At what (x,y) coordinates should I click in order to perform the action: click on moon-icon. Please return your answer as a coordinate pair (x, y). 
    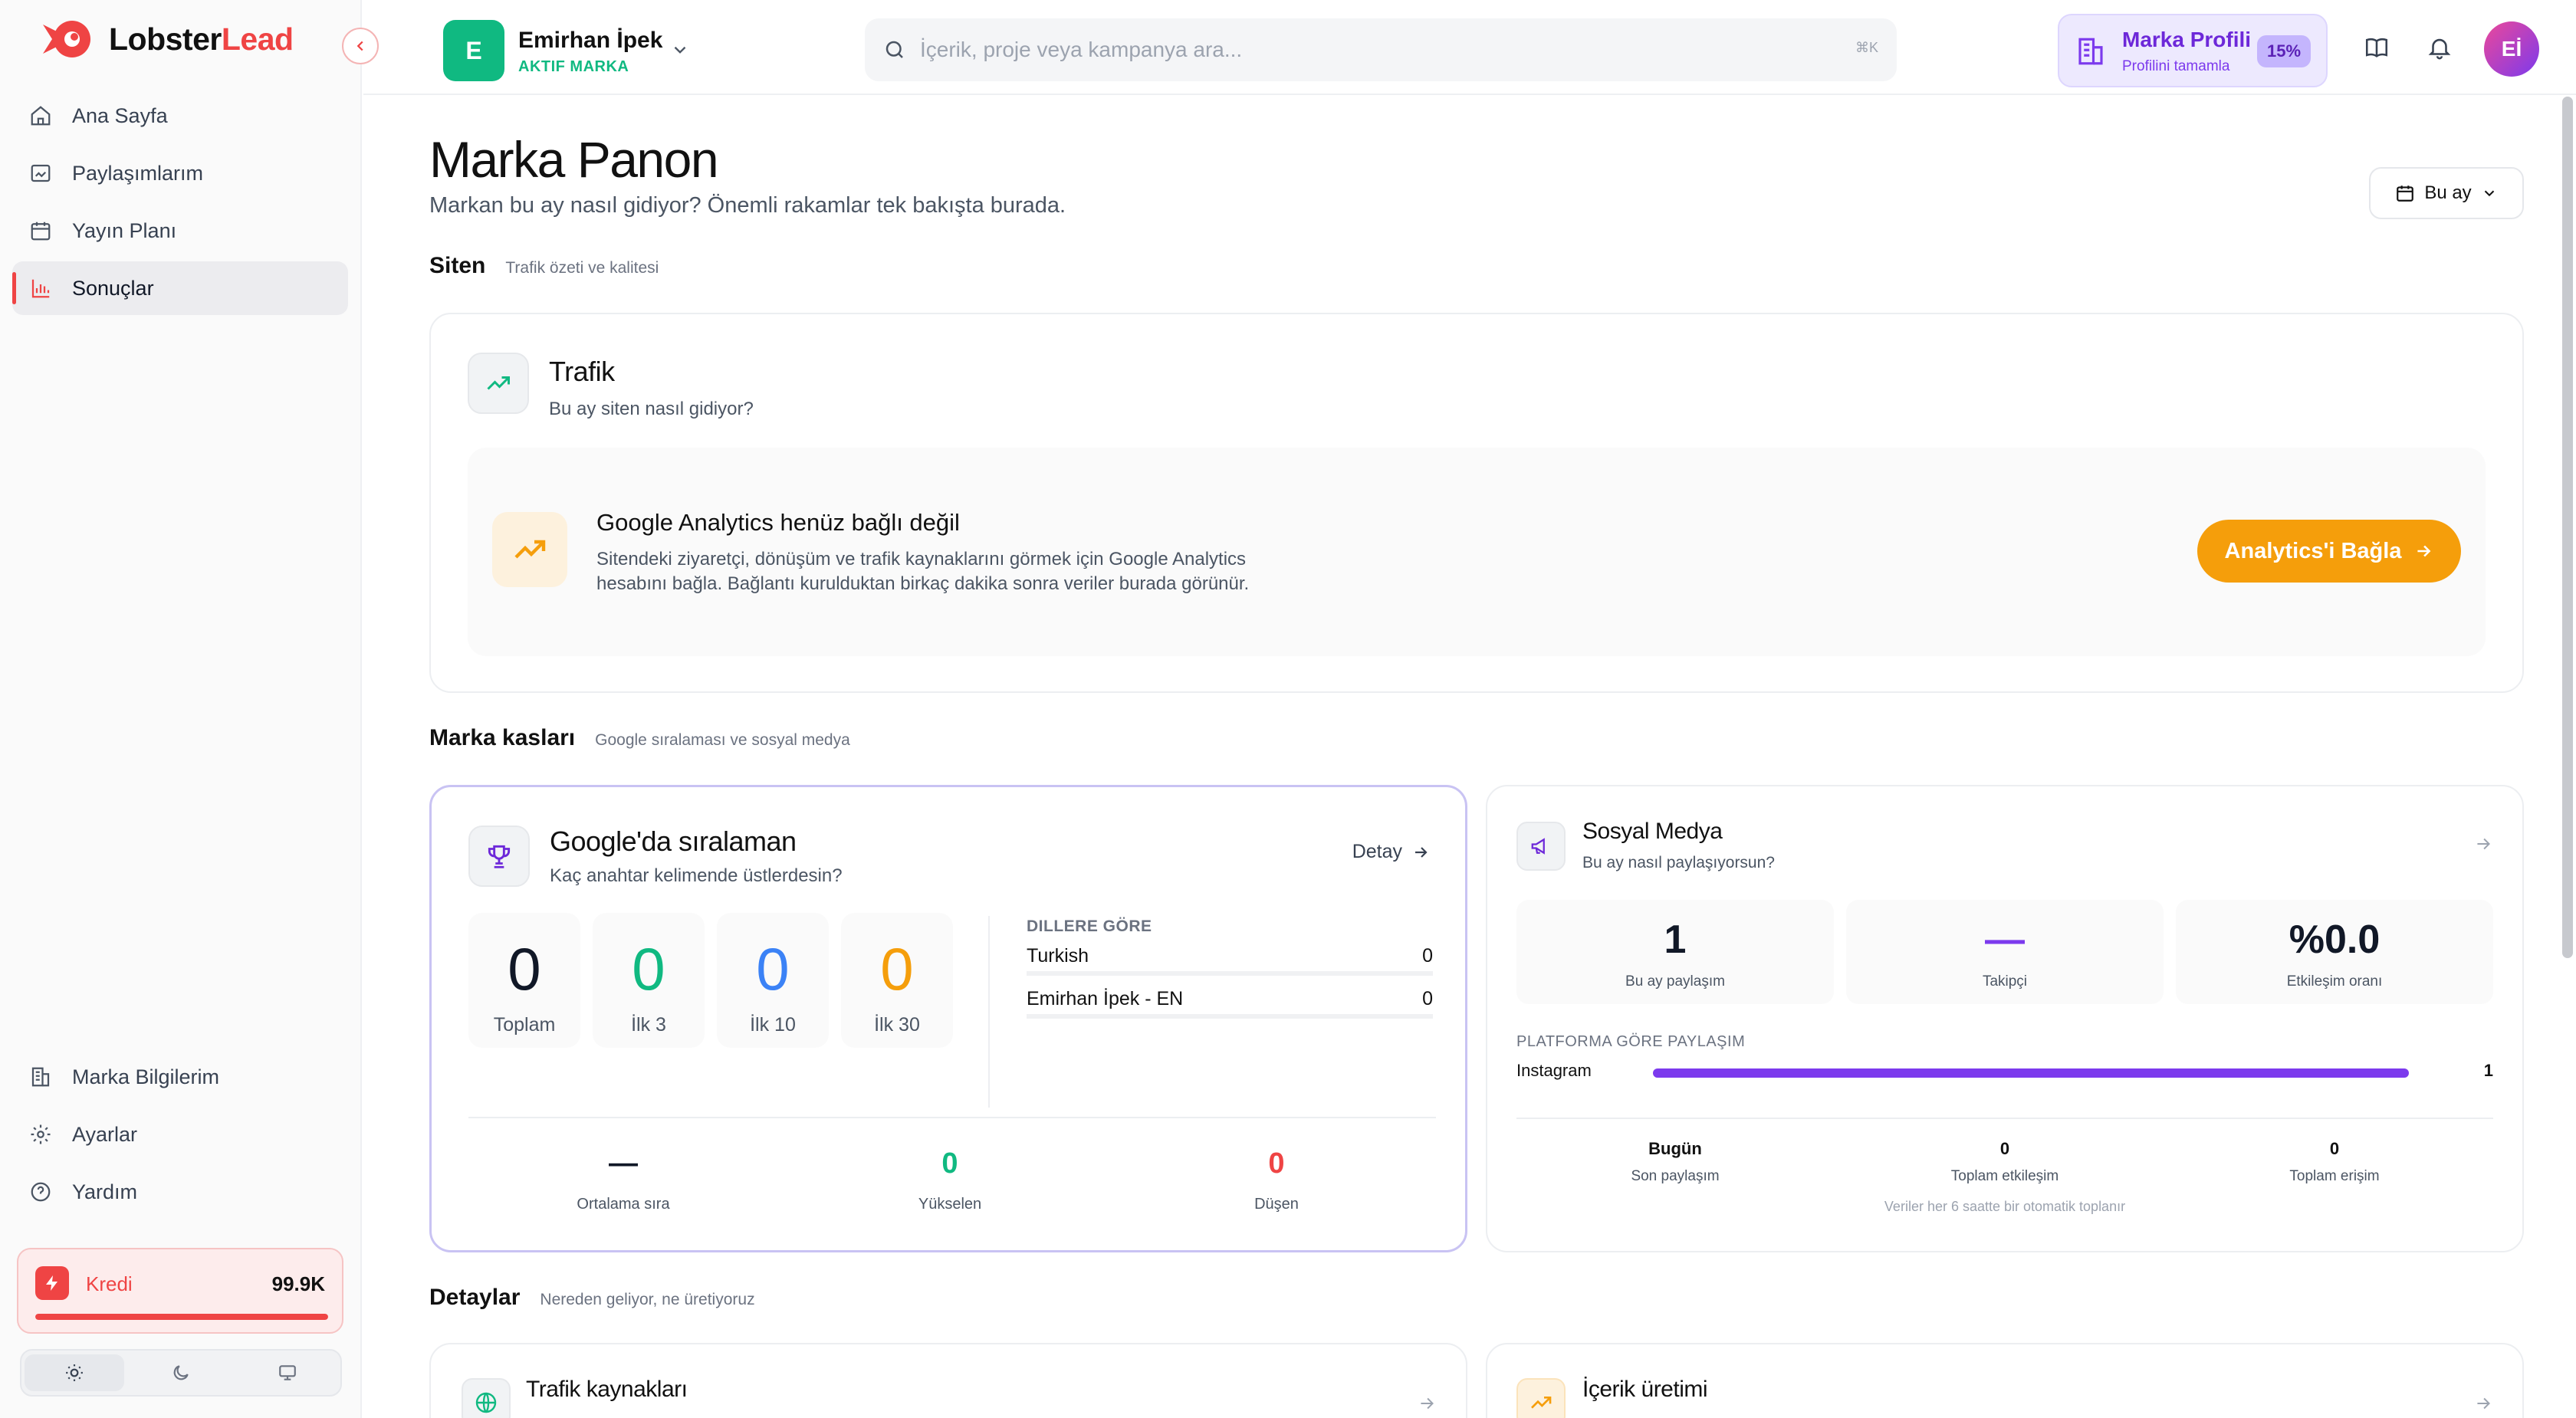
    Looking at the image, I should click on (181, 1372).